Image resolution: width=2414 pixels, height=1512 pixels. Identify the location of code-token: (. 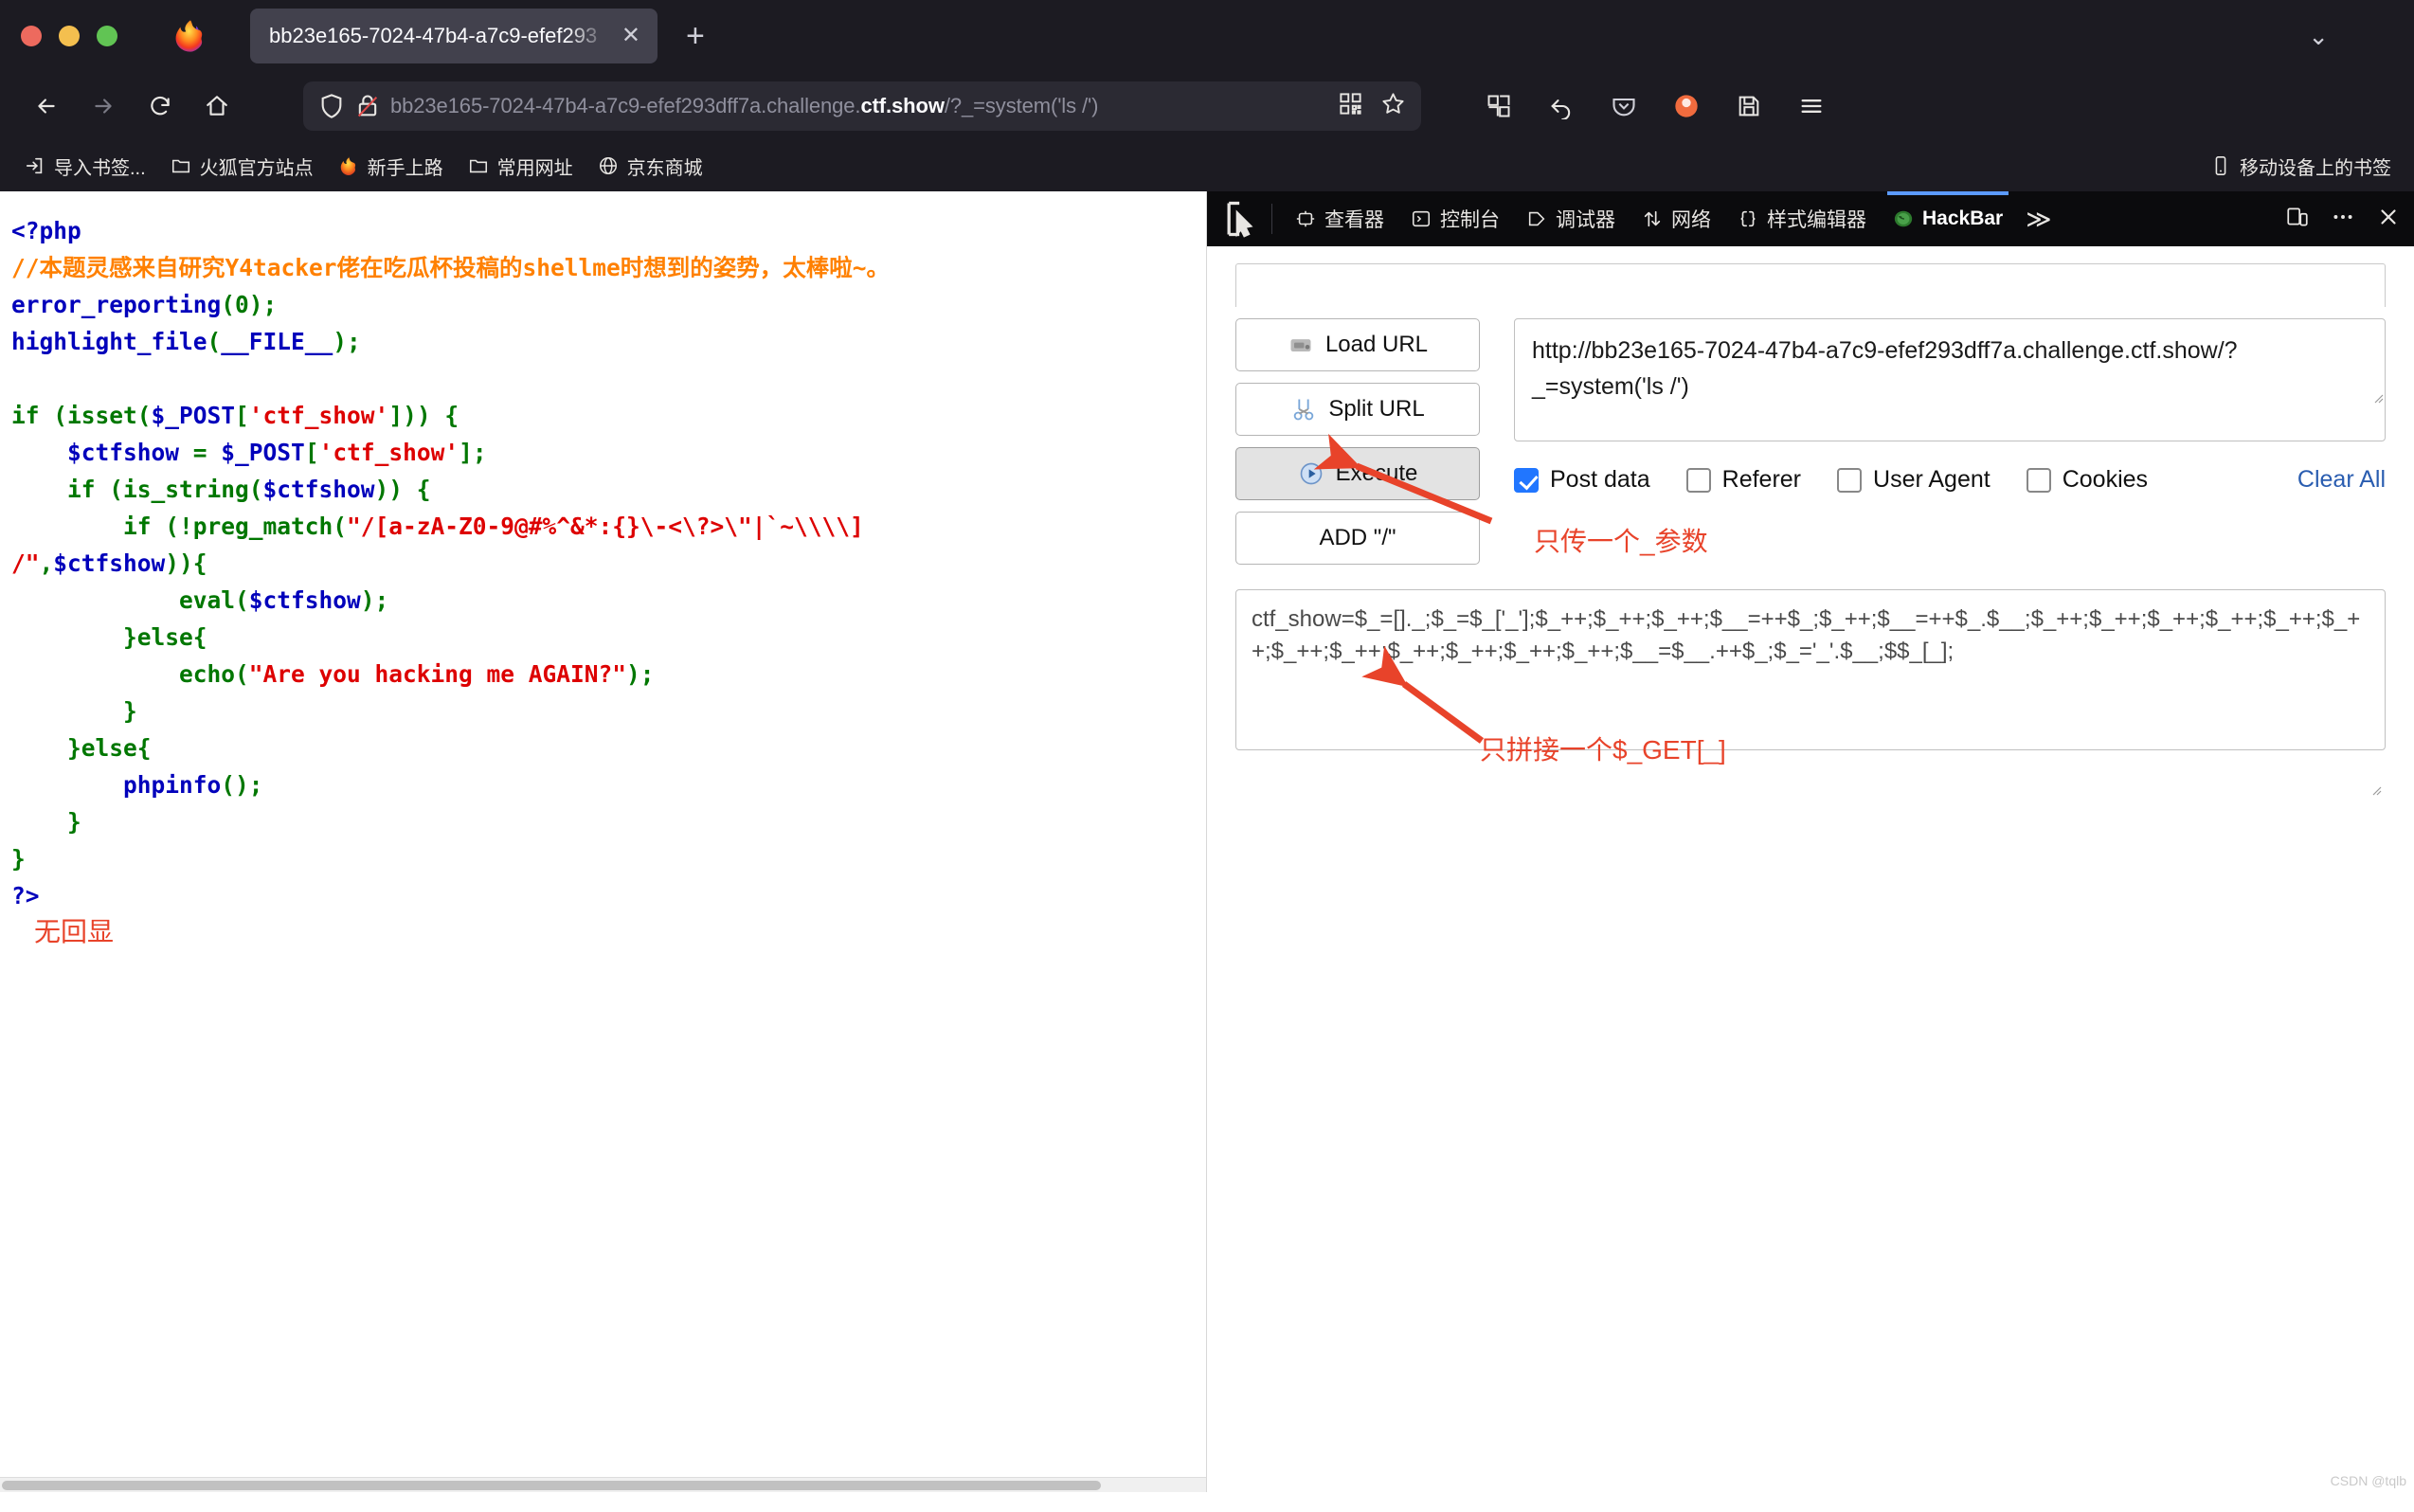
(215, 341).